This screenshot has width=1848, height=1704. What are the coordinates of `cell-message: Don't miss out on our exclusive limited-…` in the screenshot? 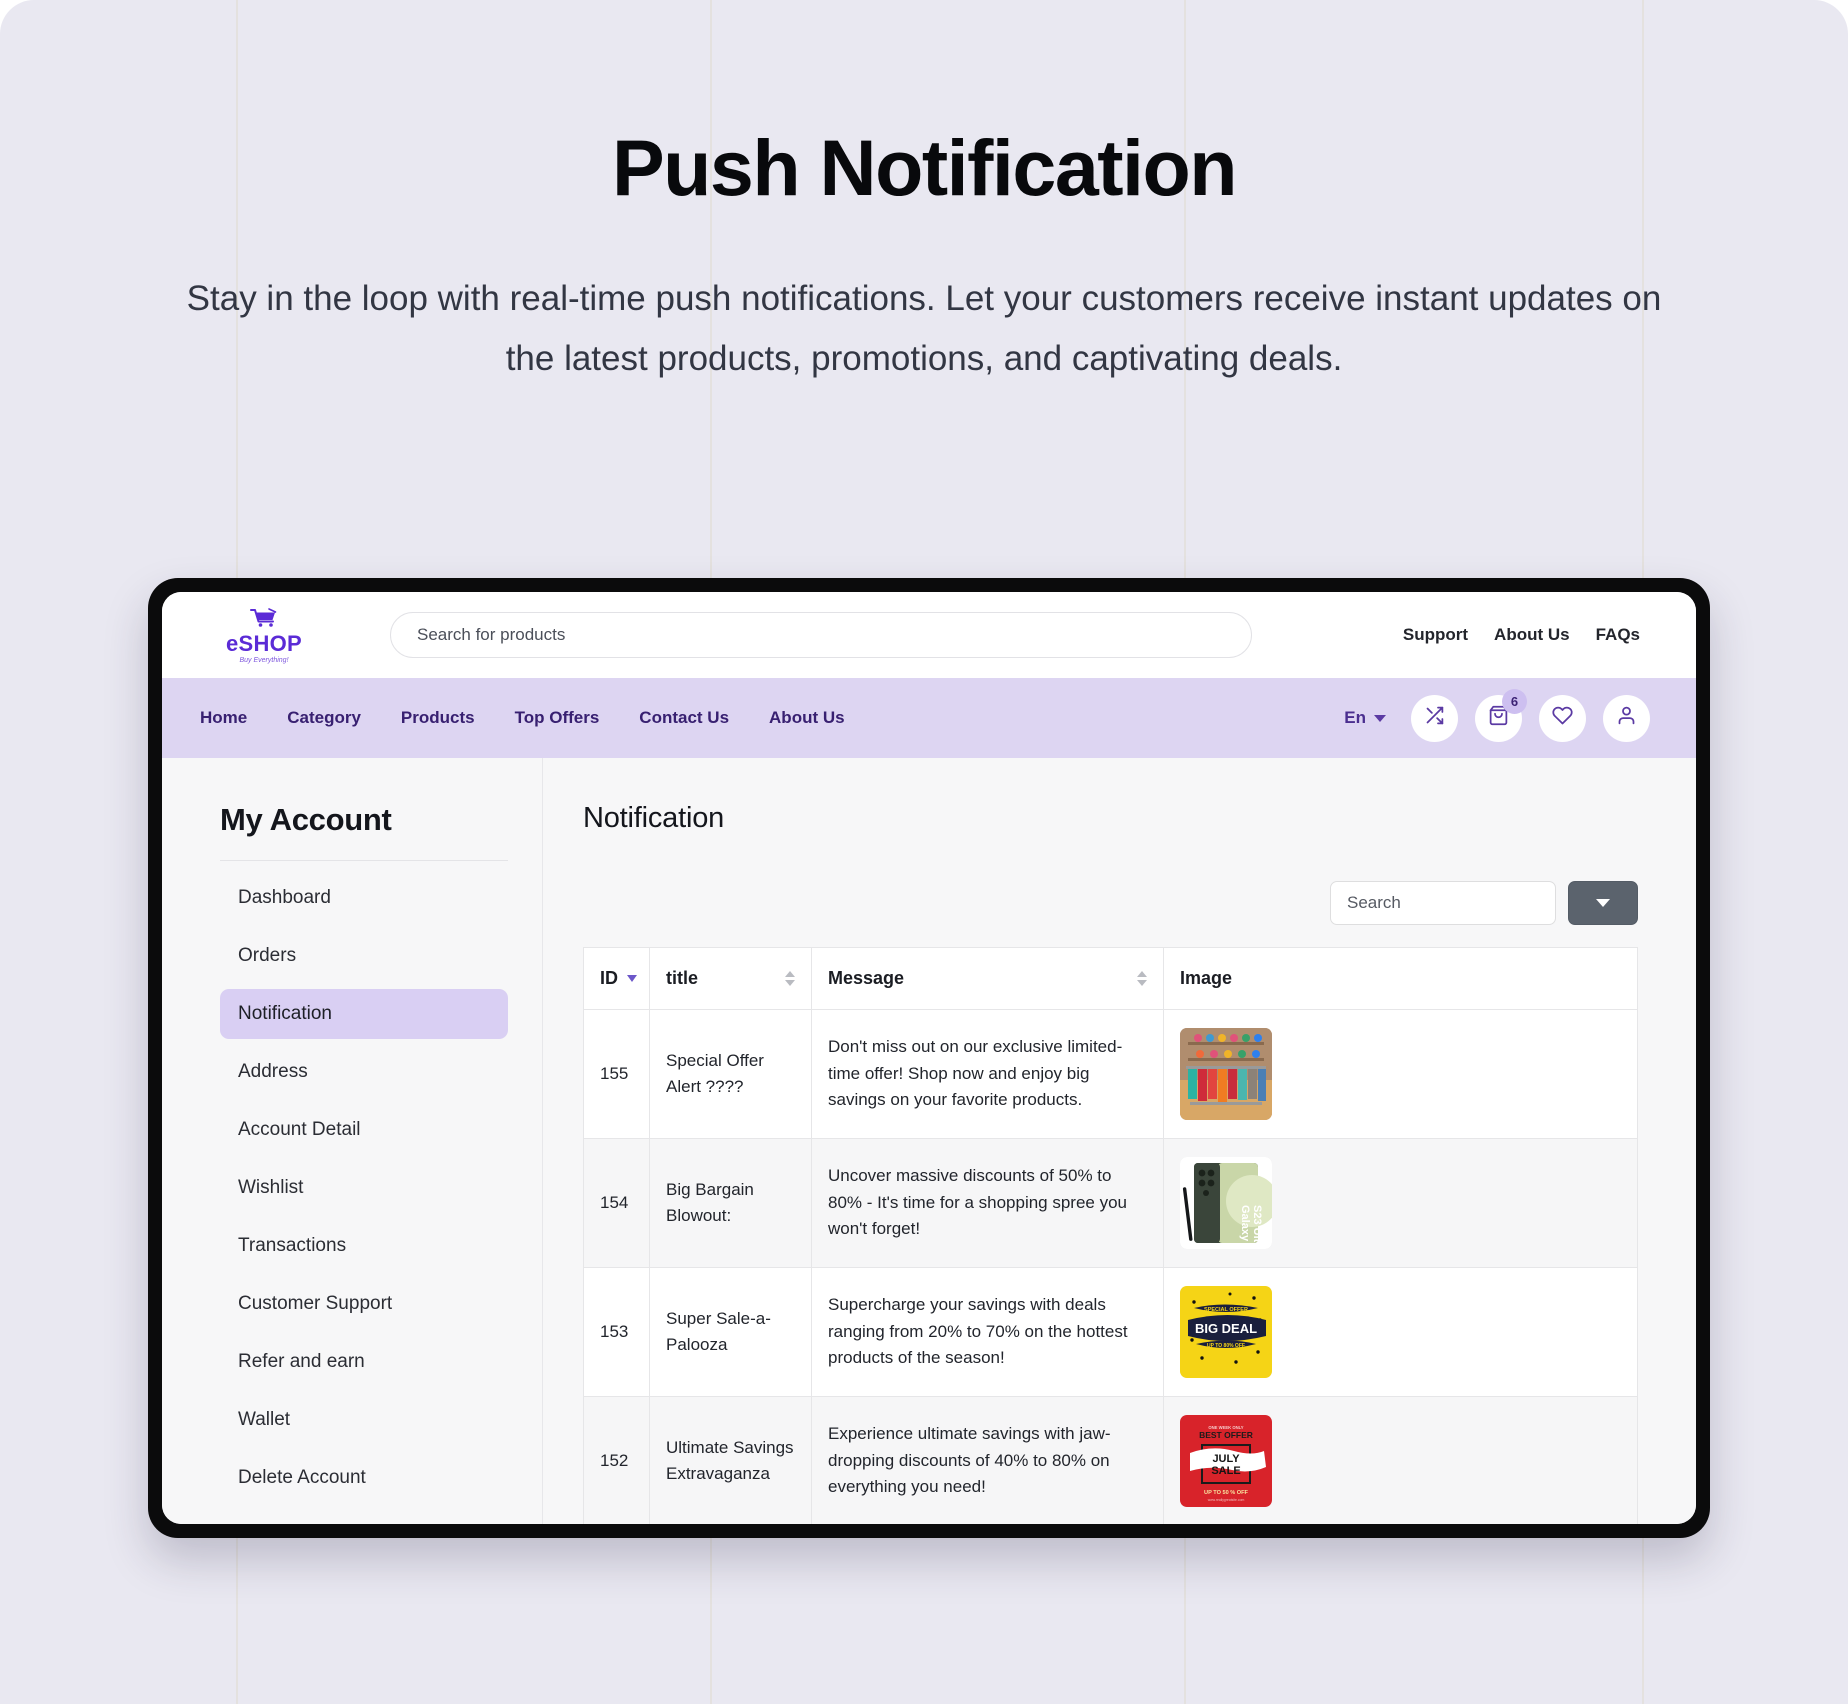 It's located at (987, 1074).